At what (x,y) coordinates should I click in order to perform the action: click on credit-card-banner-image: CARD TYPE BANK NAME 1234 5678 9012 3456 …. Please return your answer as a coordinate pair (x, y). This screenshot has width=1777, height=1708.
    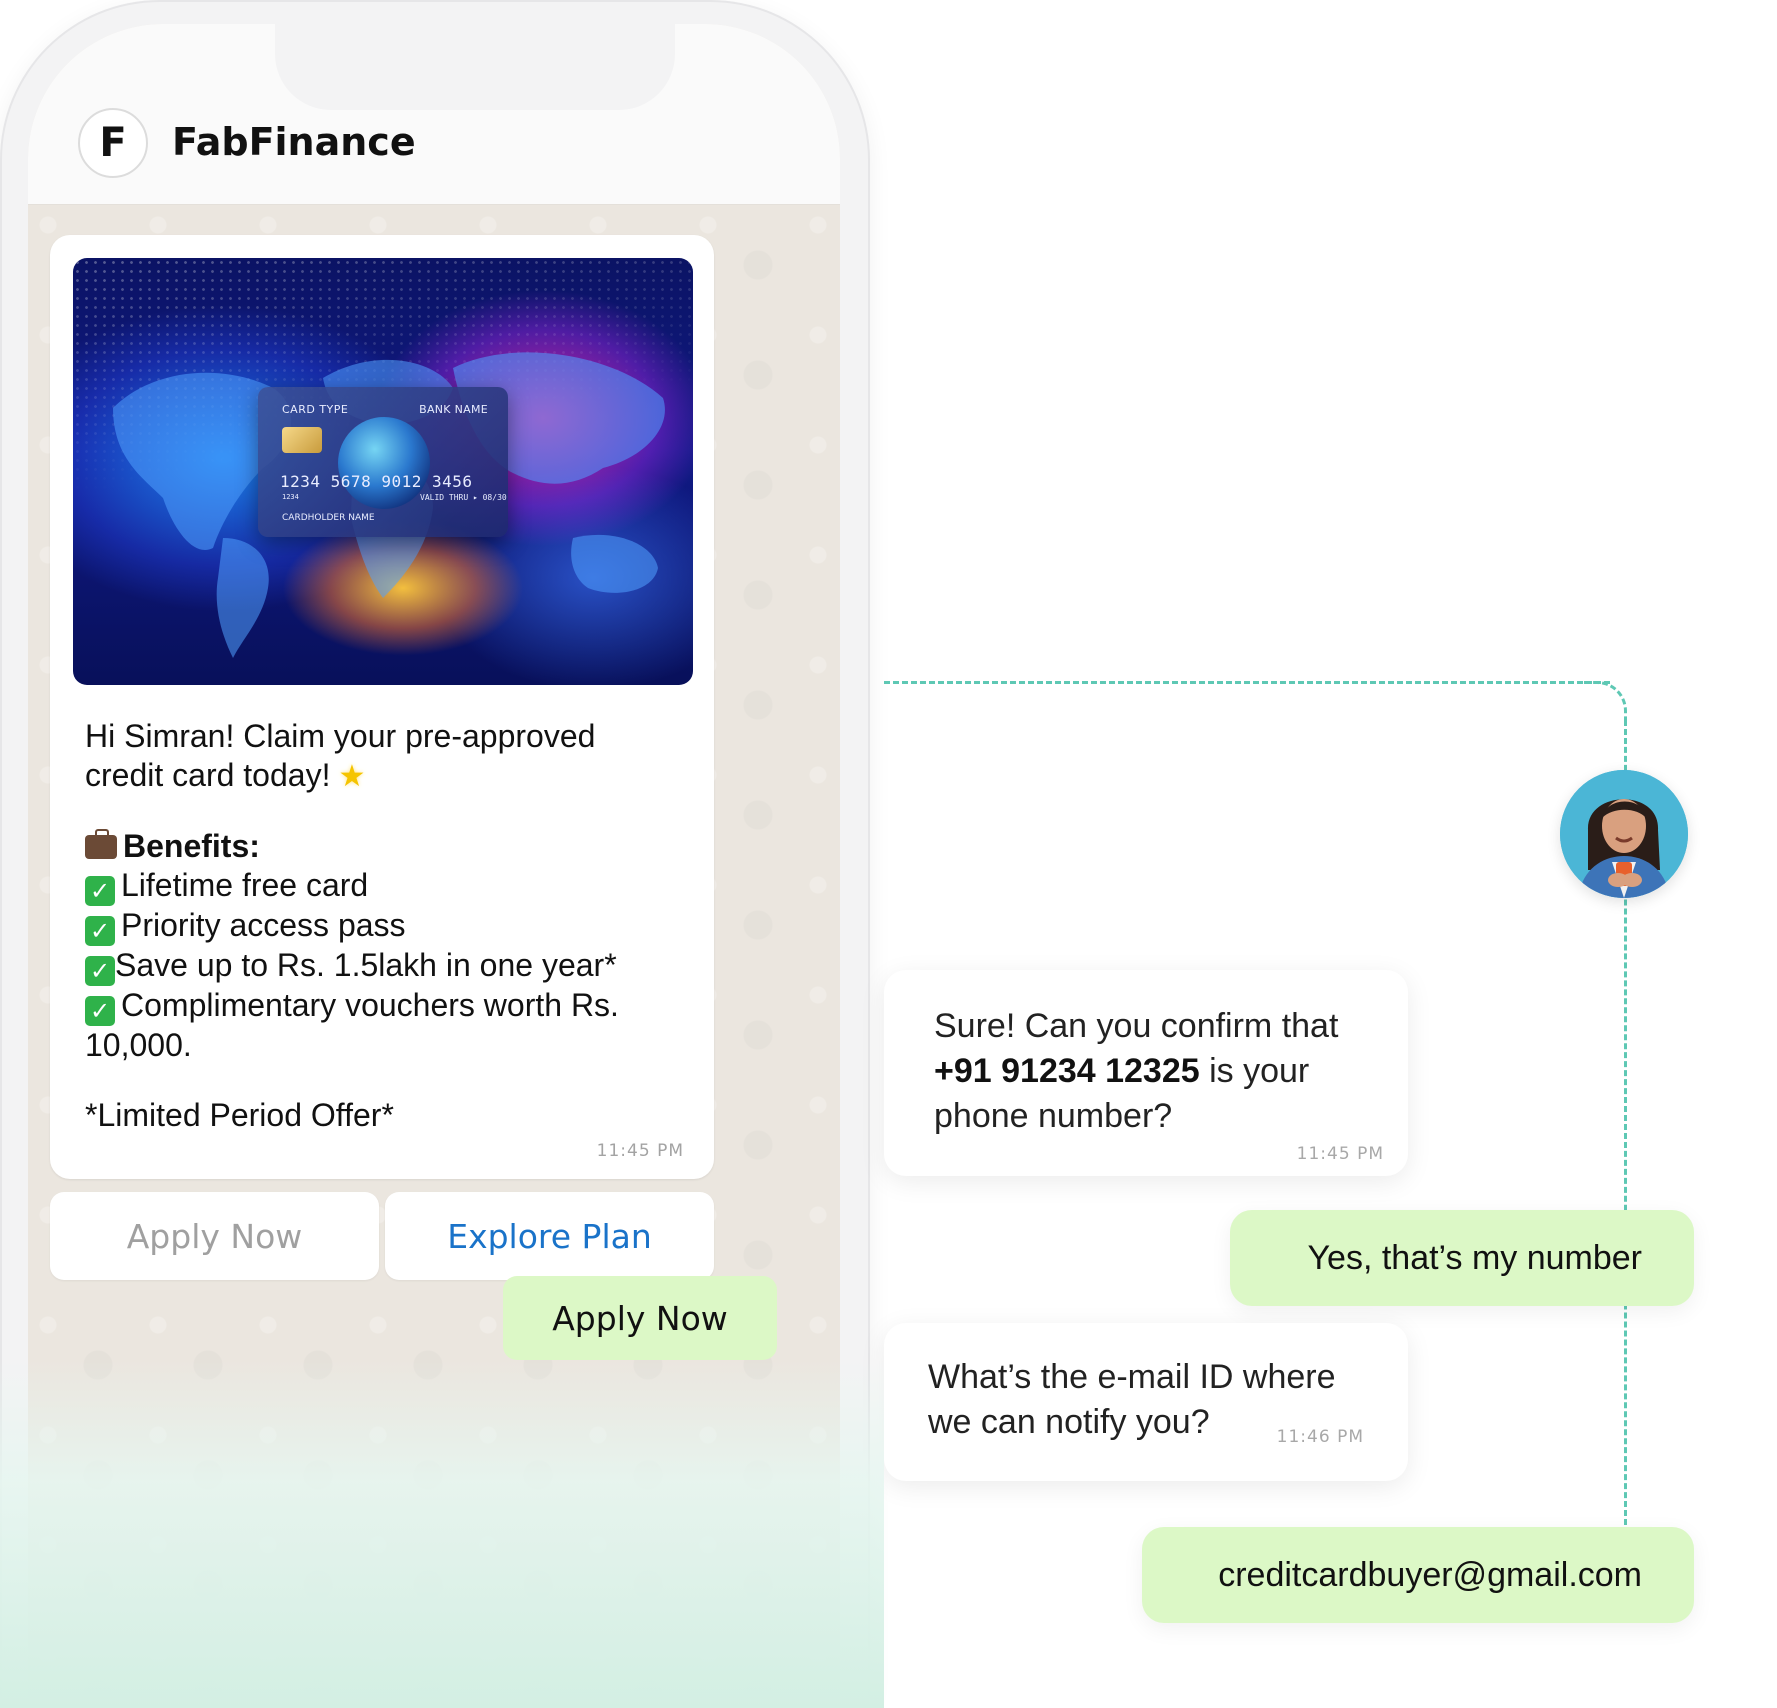
    Looking at the image, I should click on (383, 471).